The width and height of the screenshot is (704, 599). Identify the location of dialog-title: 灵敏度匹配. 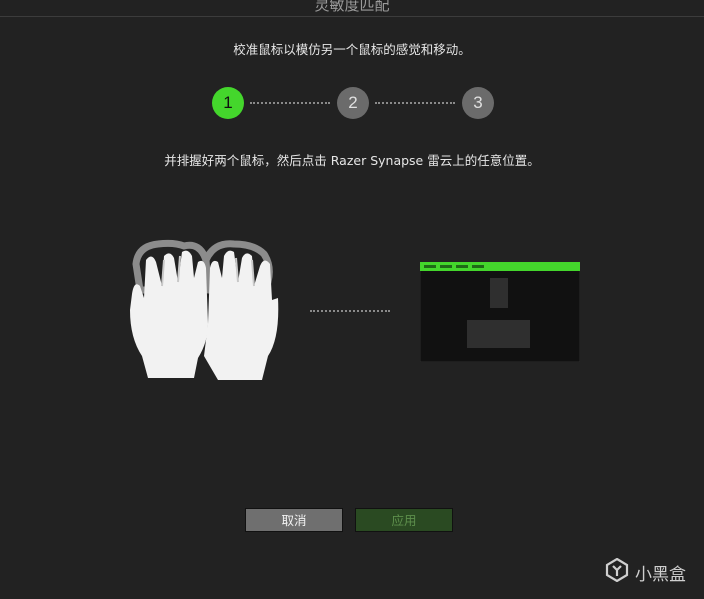
(352, 7).